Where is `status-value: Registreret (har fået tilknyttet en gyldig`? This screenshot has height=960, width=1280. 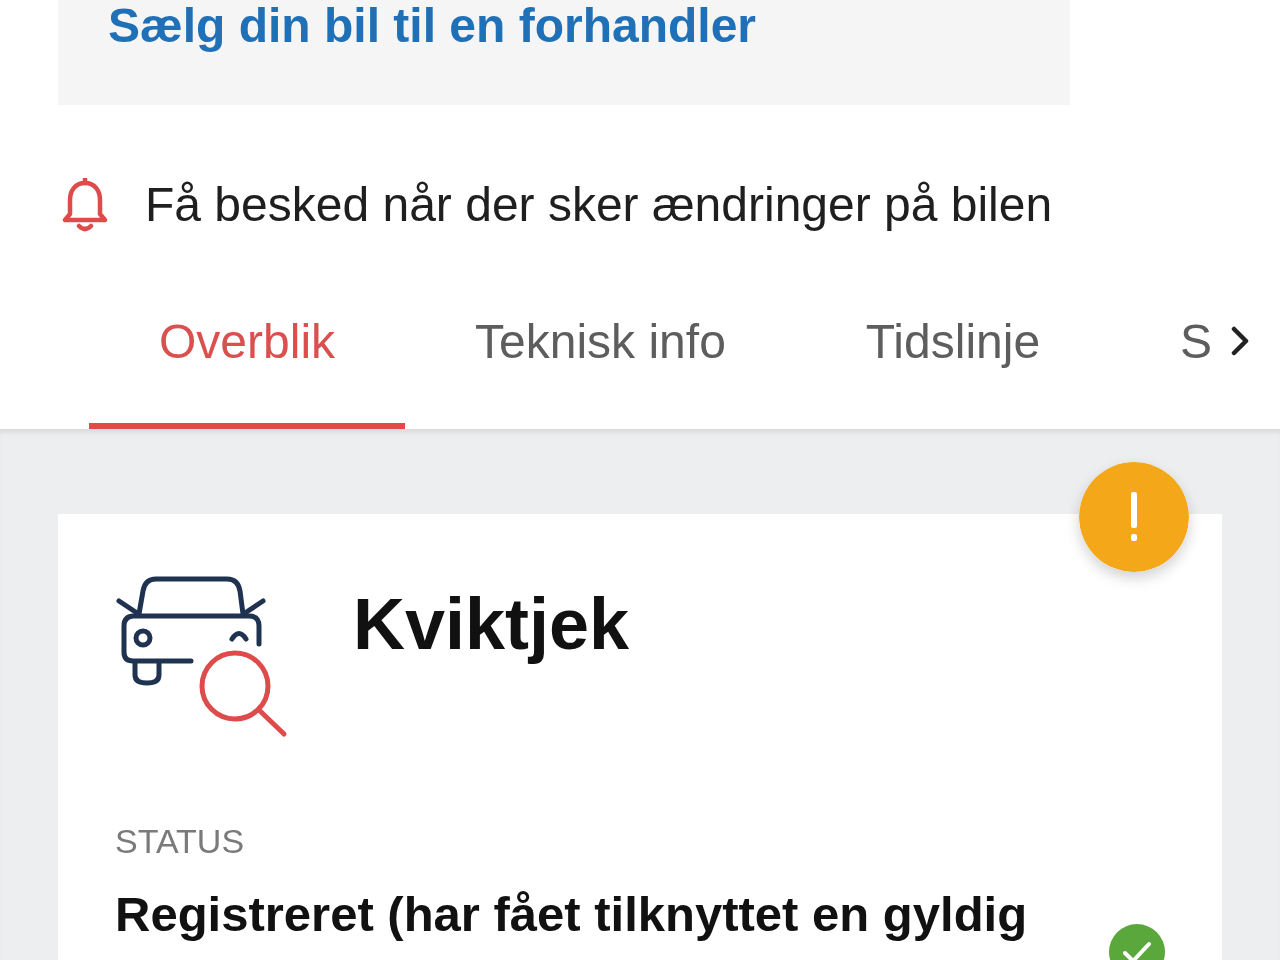
status-value: Registreret (har fået tilknyttet en gyldig is located at coordinates (571, 914).